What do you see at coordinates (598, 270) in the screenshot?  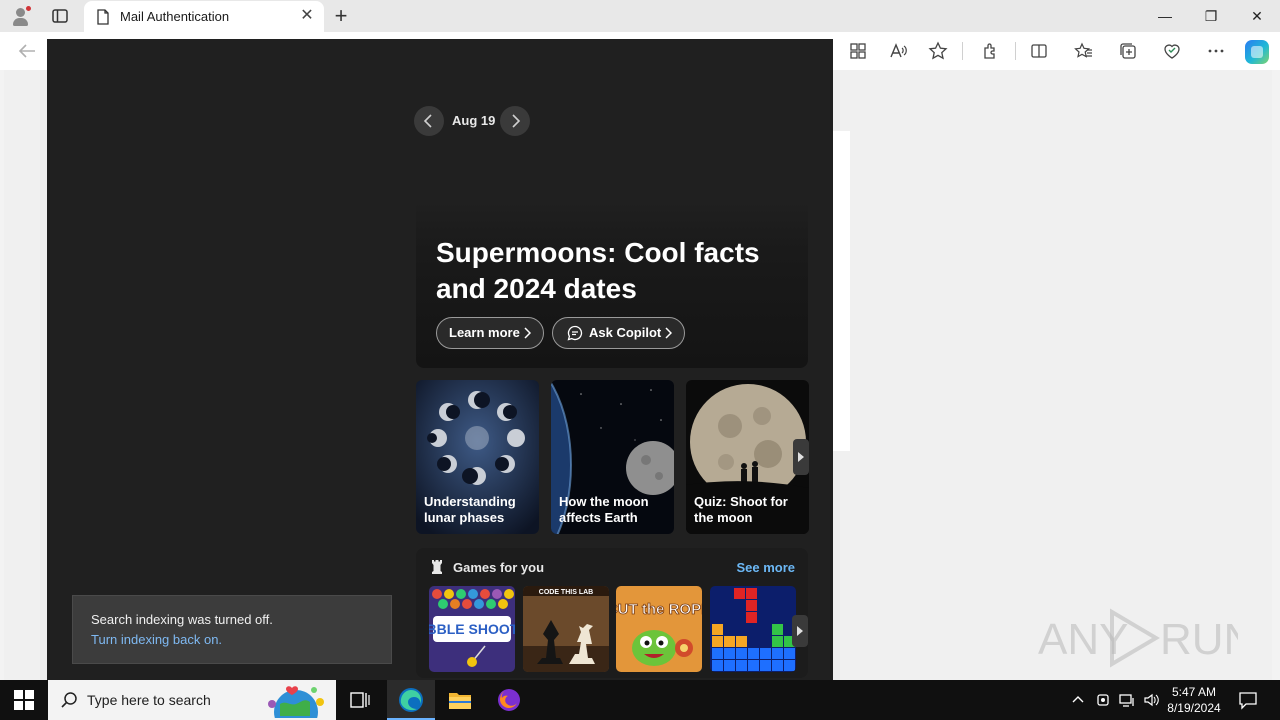 I see `hero-title: Supermoons: Cool facts and 2024 dates` at bounding box center [598, 270].